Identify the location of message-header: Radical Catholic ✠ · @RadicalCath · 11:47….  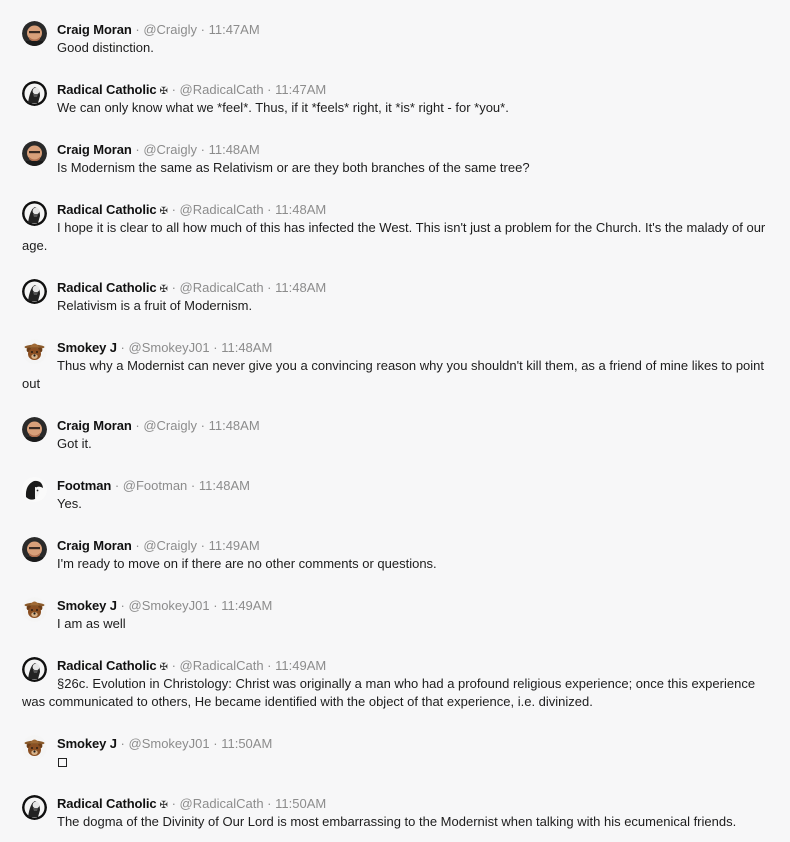
(191, 90).